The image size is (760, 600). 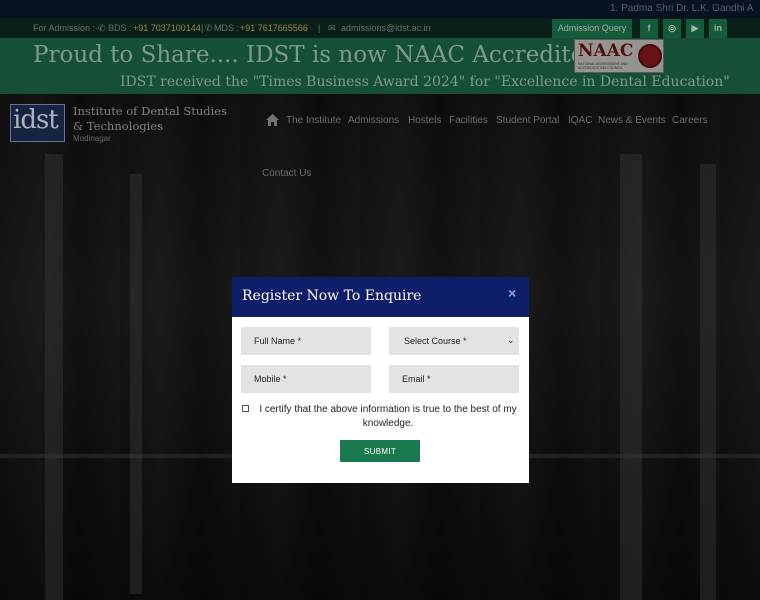 What do you see at coordinates (245, 408) in the screenshot?
I see `certify-checkbox` at bounding box center [245, 408].